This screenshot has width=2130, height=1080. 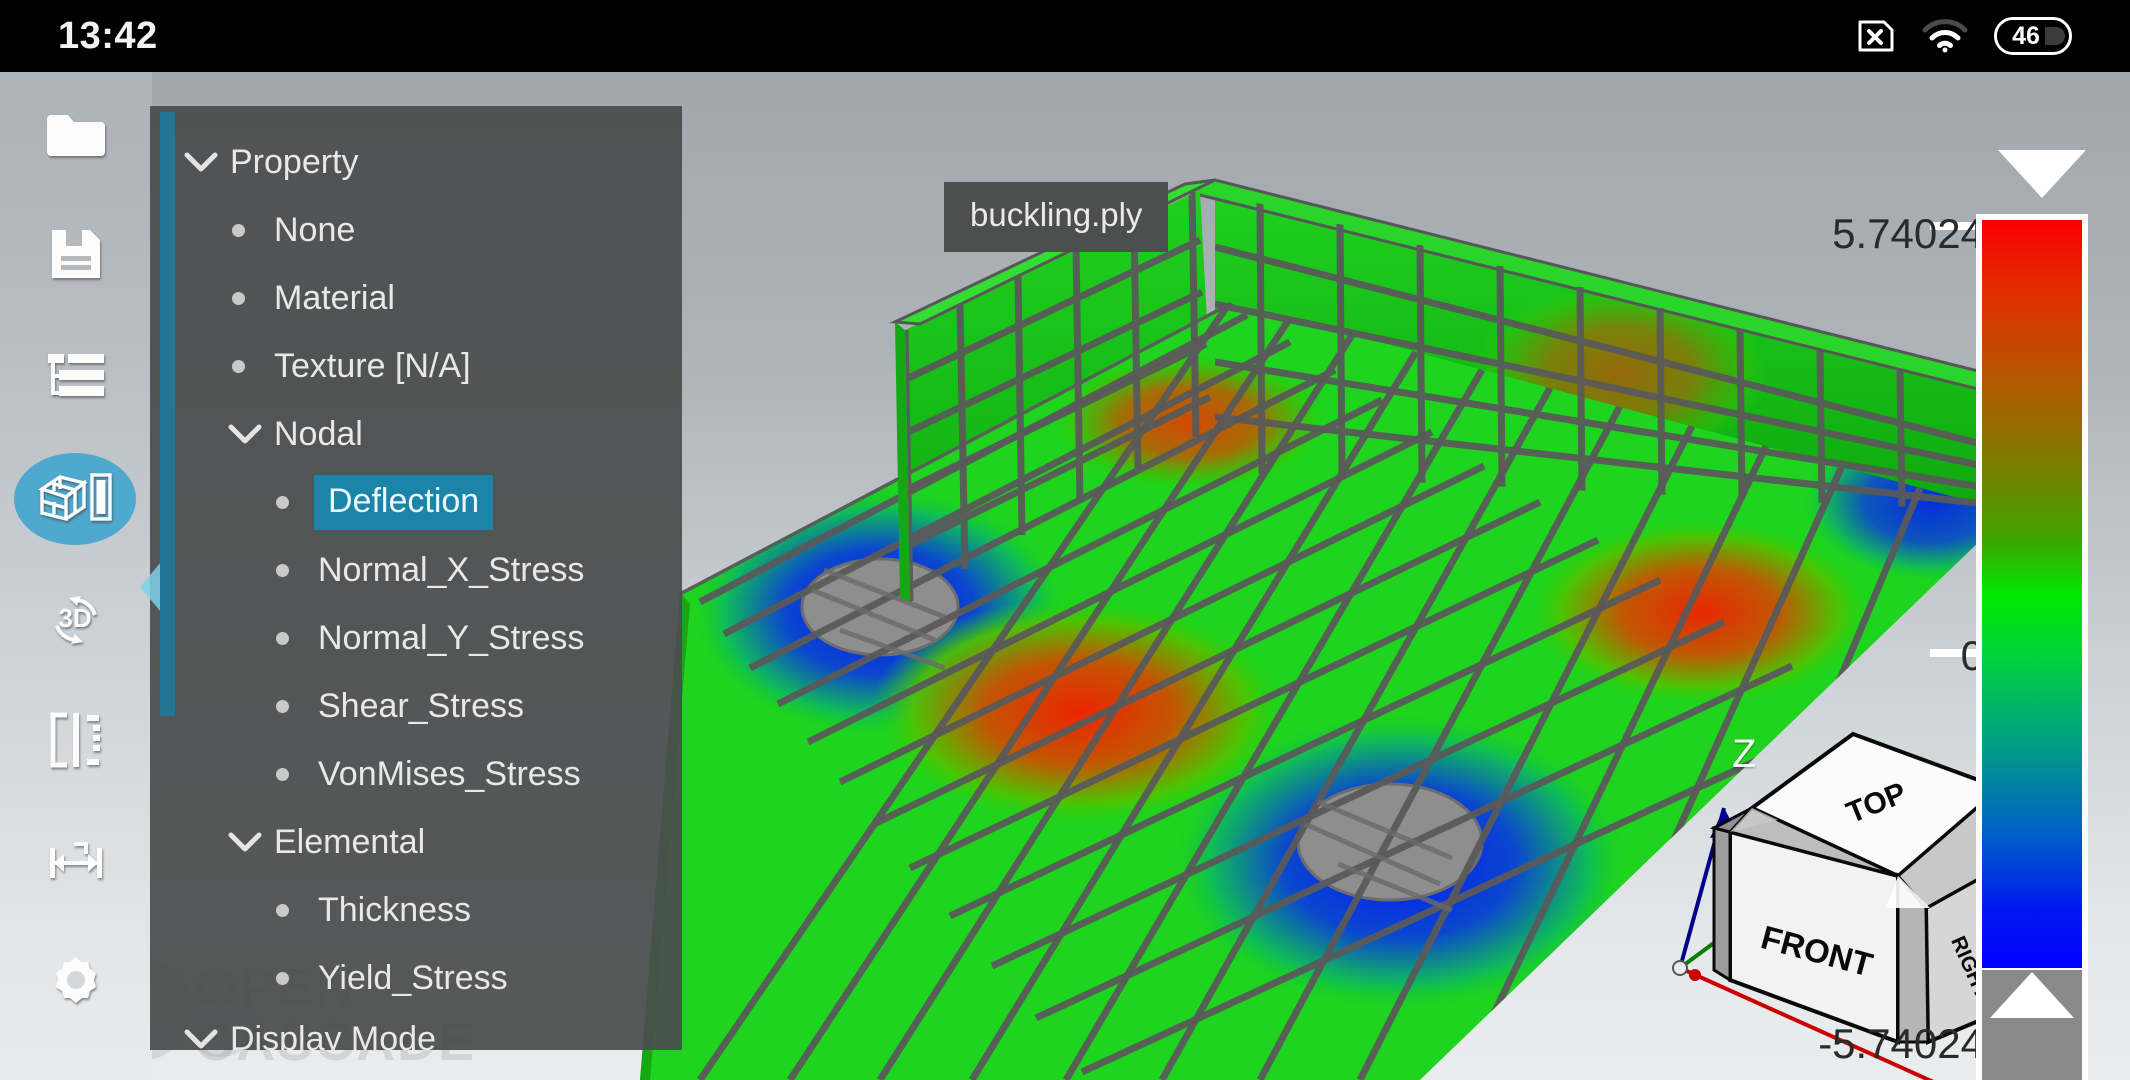 I want to click on tree-node-texture-n-a: Texture [N/A], so click(x=416, y=366).